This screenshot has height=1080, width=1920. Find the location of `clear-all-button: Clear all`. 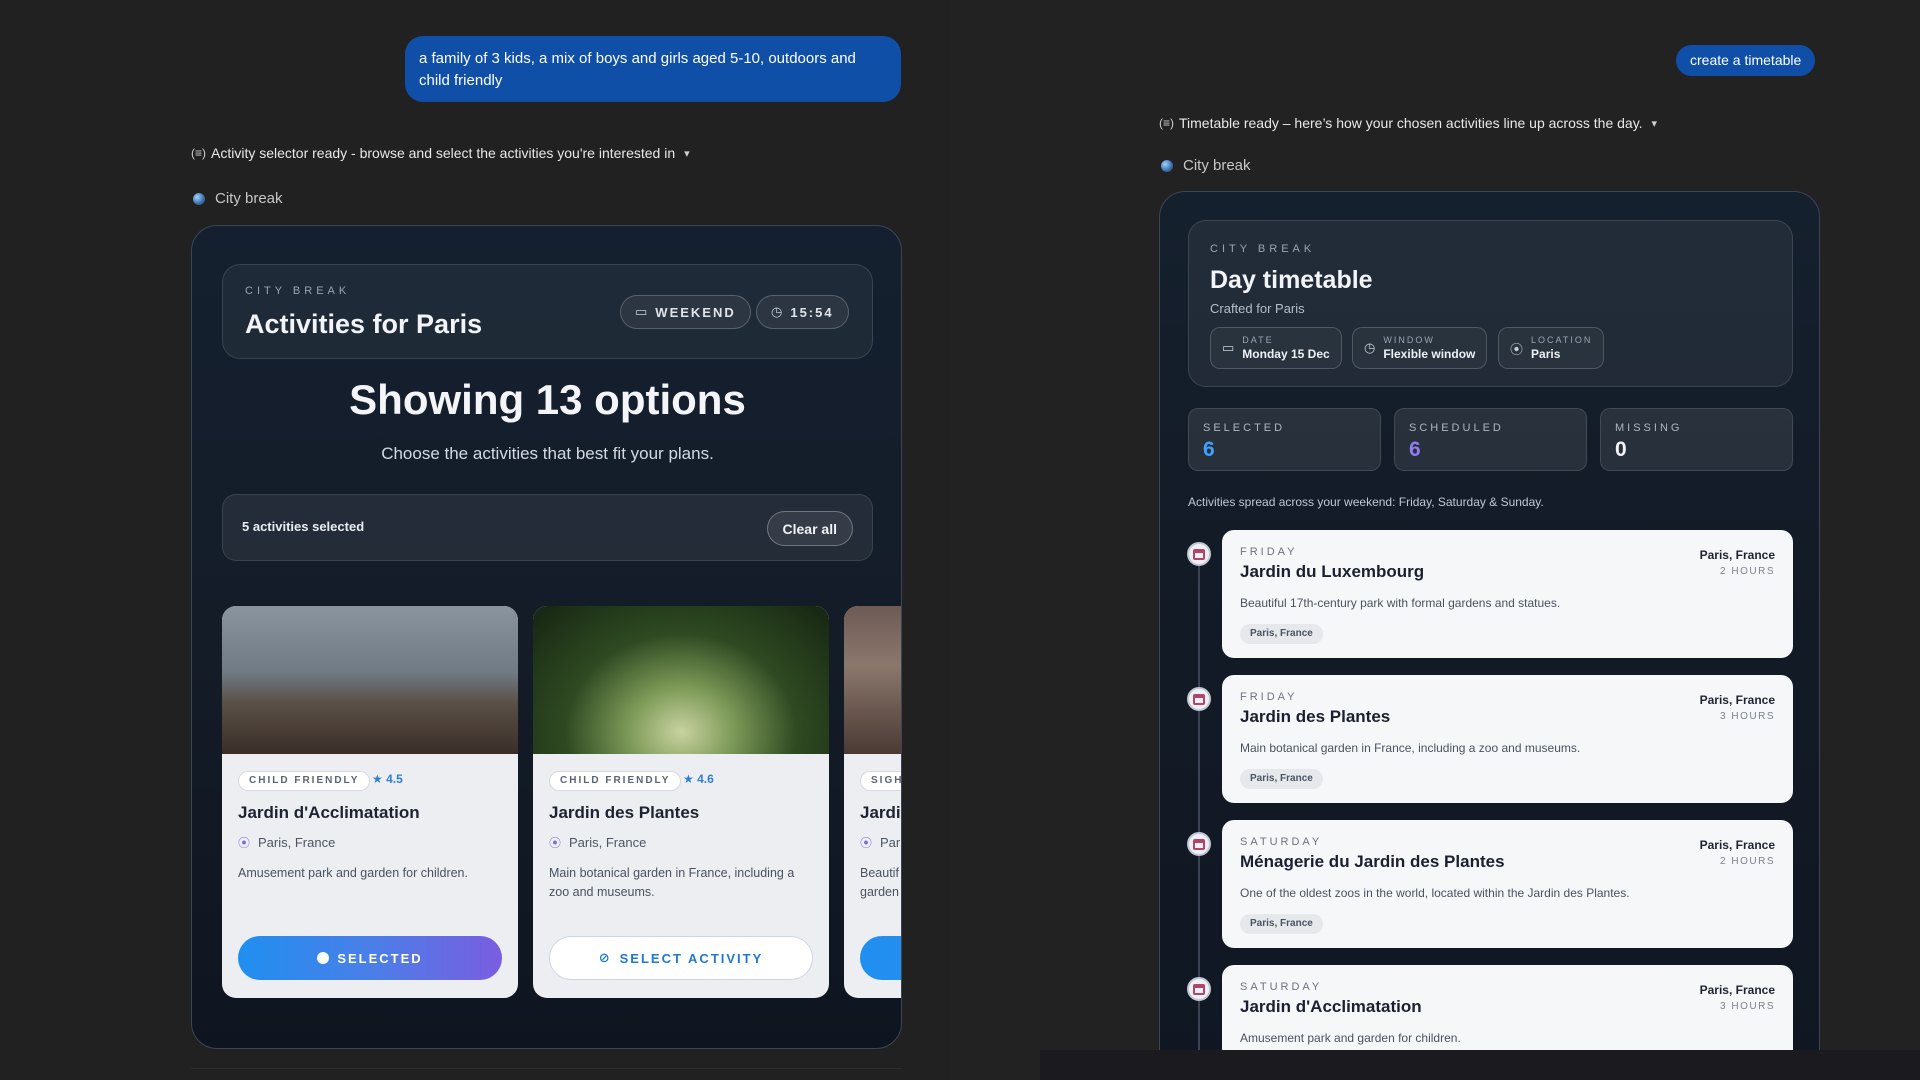

clear-all-button: Clear all is located at coordinates (809, 528).